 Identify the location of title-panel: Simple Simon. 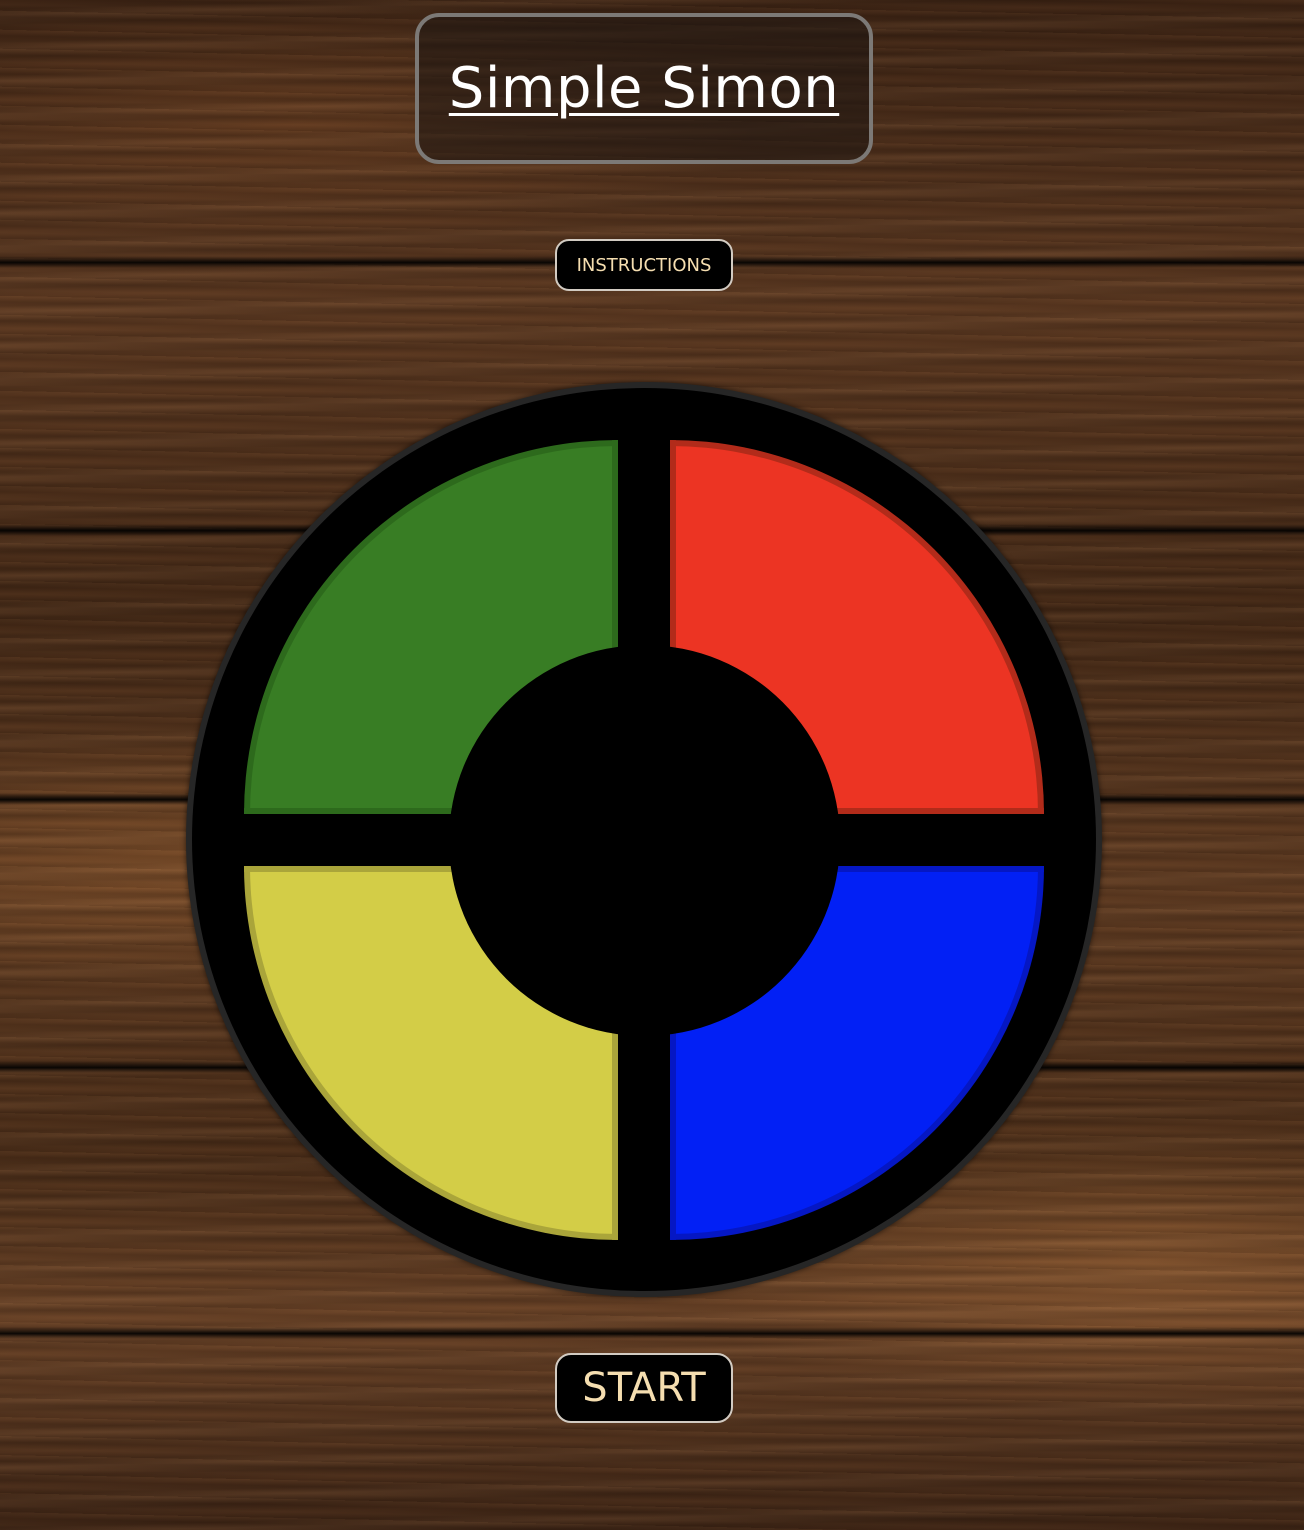
(644, 88).